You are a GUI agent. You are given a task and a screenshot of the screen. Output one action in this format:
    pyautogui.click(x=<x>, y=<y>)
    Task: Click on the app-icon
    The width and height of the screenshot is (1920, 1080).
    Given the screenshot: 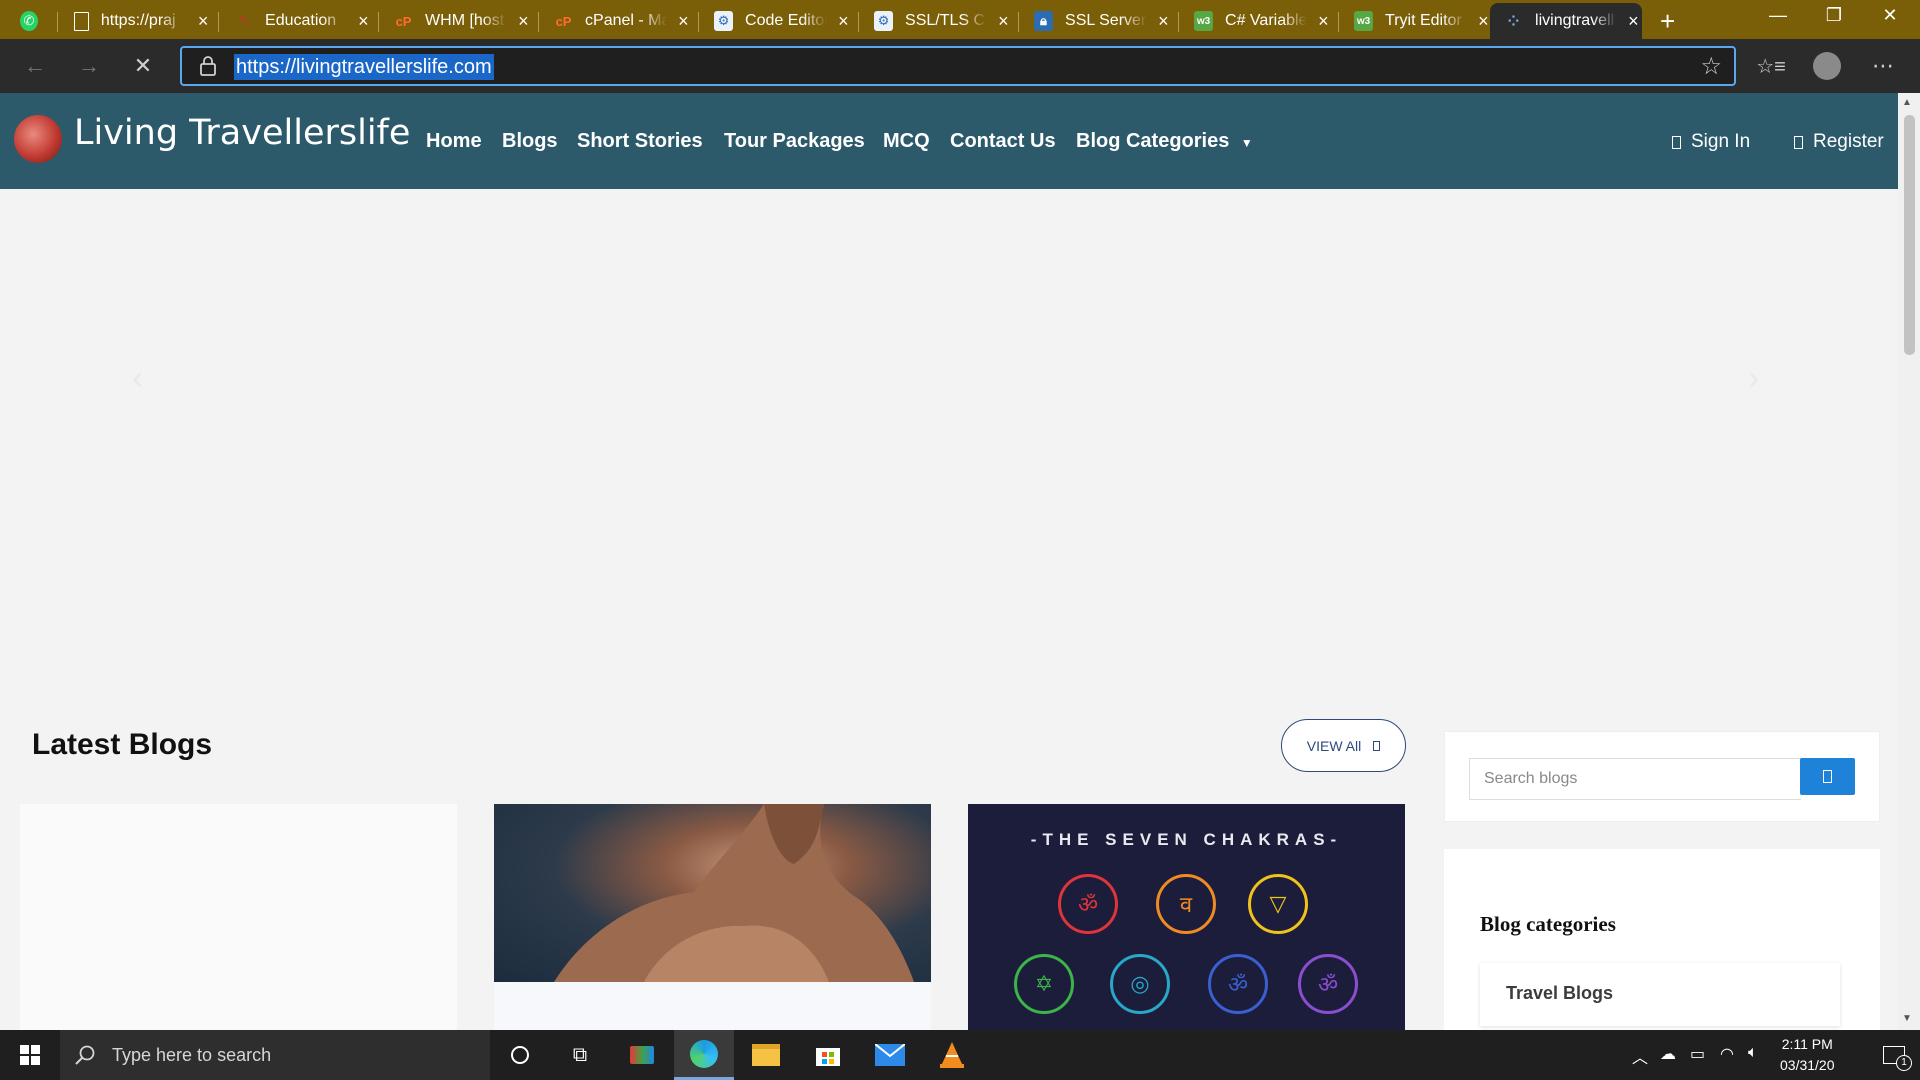 What is the action you would take?
    pyautogui.click(x=642, y=1055)
    